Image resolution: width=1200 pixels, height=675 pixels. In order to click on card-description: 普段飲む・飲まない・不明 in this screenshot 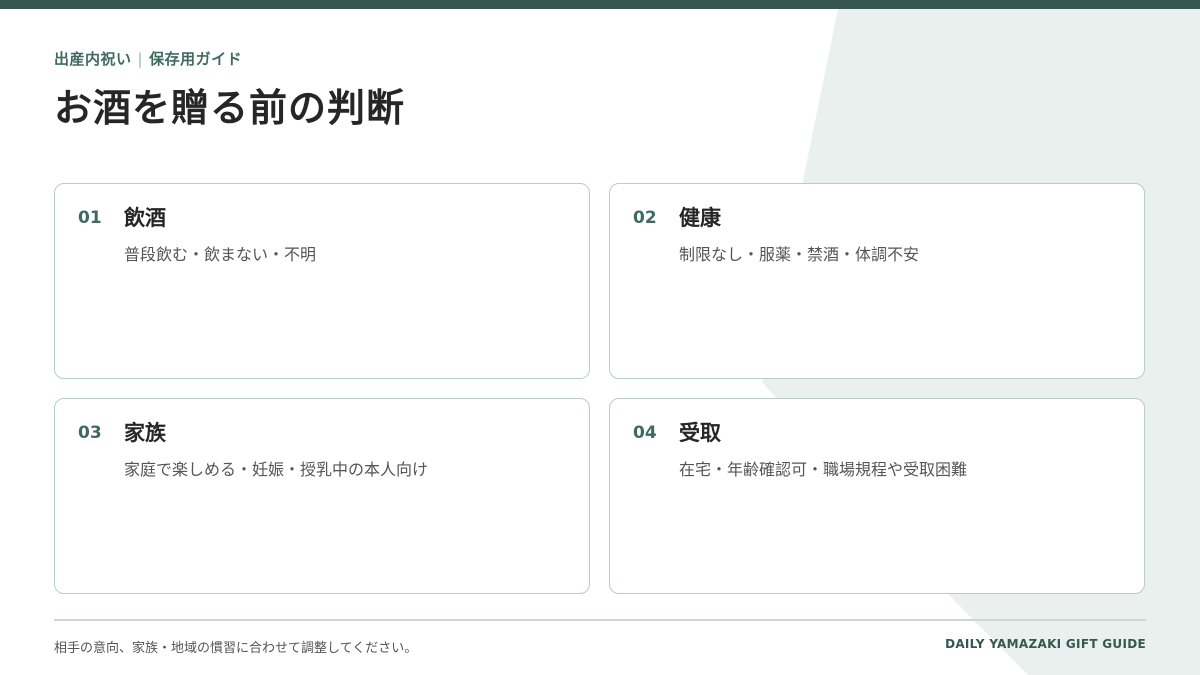, I will do `click(220, 254)`.